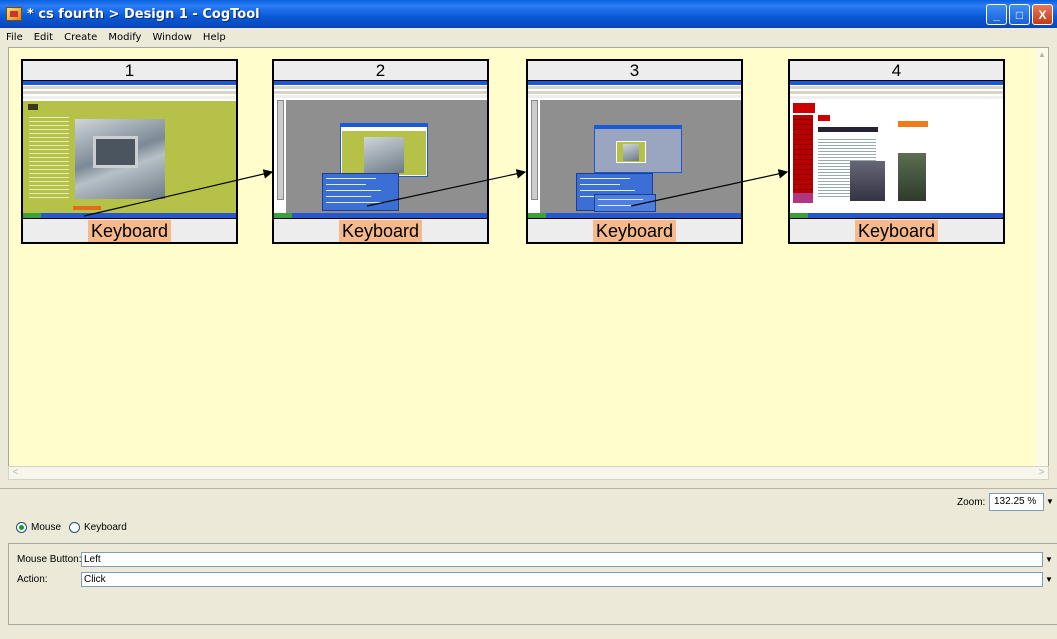 The width and height of the screenshot is (1057, 639). Describe the element at coordinates (528, 473) in the screenshot. I see `horizontal-scrollbar: < >` at that location.